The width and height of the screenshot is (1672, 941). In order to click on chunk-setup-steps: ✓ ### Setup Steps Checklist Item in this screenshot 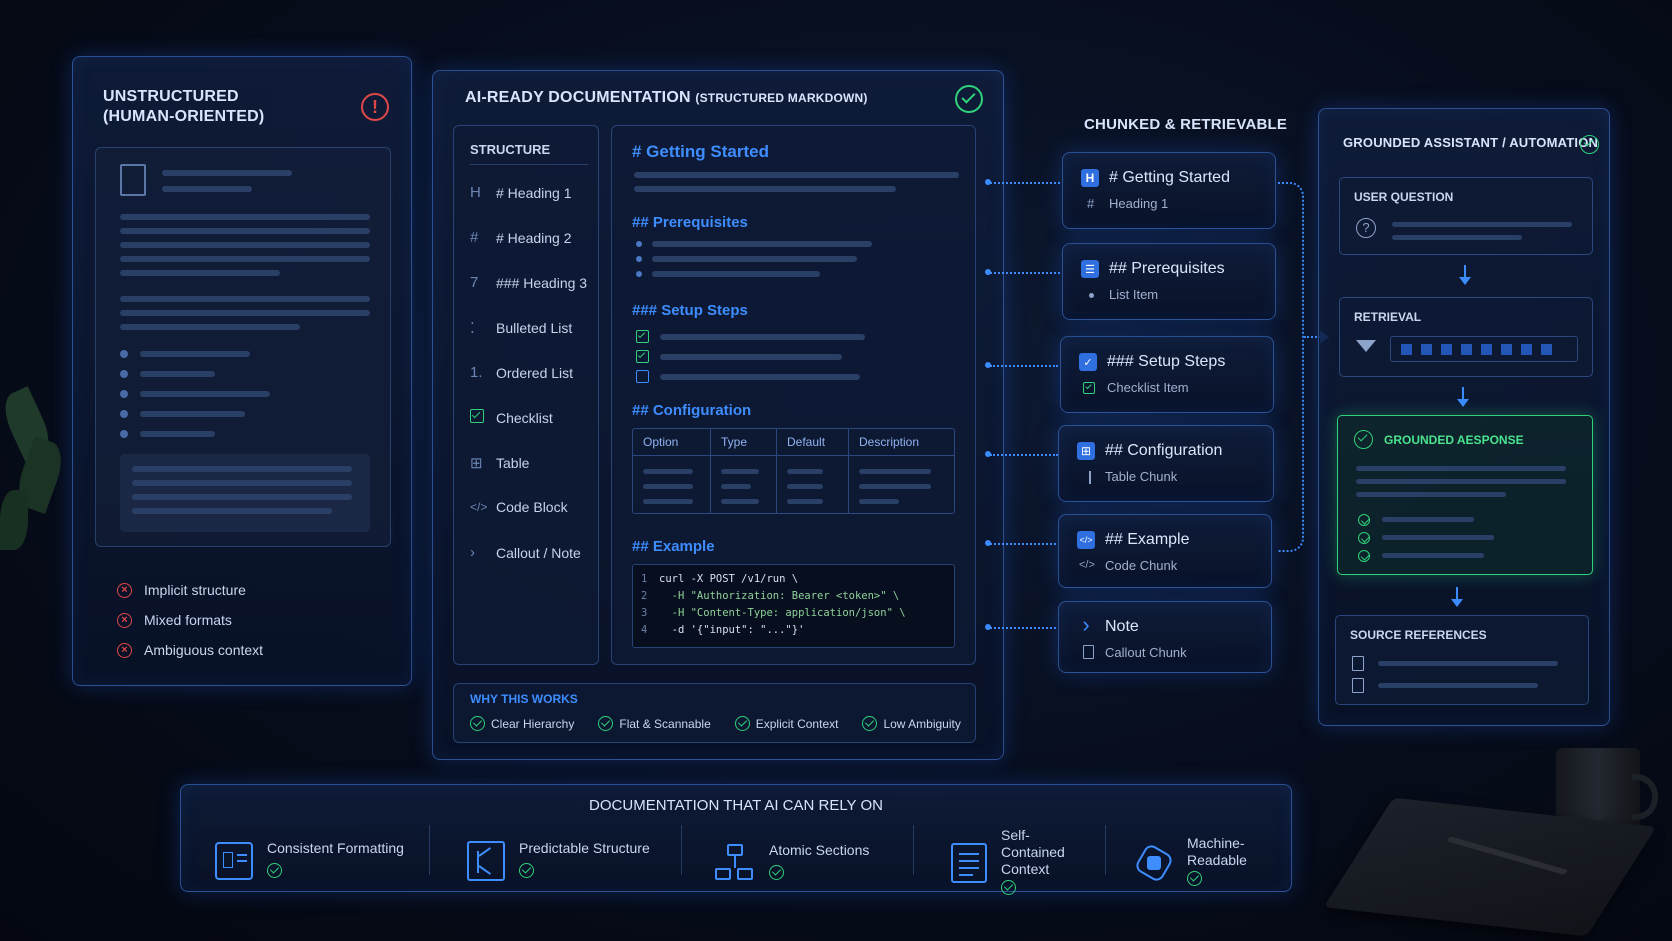, I will do `click(1167, 374)`.